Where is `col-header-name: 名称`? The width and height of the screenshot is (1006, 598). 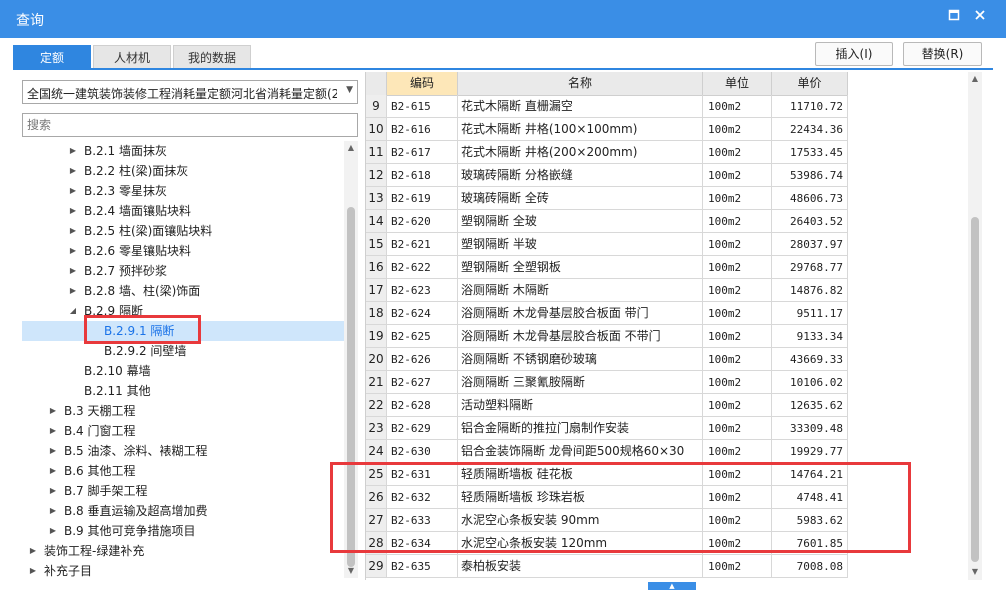
col-header-name: 名称 is located at coordinates (580, 83).